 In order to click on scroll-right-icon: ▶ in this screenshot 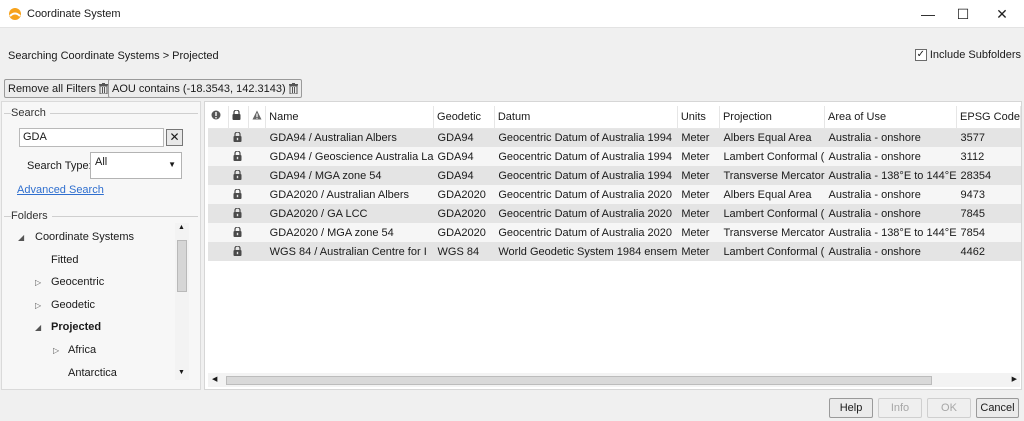, I will do `click(1014, 379)`.